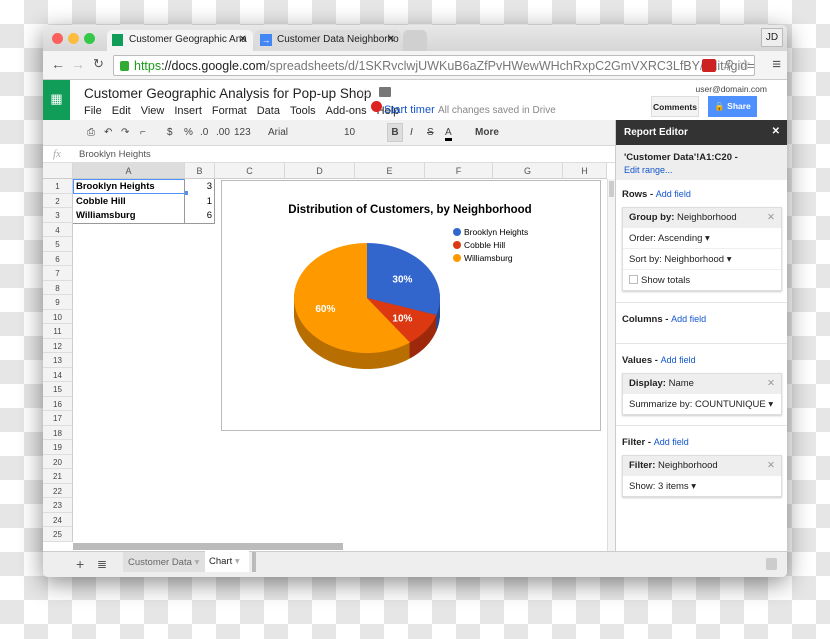 This screenshot has width=830, height=639. What do you see at coordinates (56, 100) in the screenshot?
I see `sheets-logo-icon: ▦` at bounding box center [56, 100].